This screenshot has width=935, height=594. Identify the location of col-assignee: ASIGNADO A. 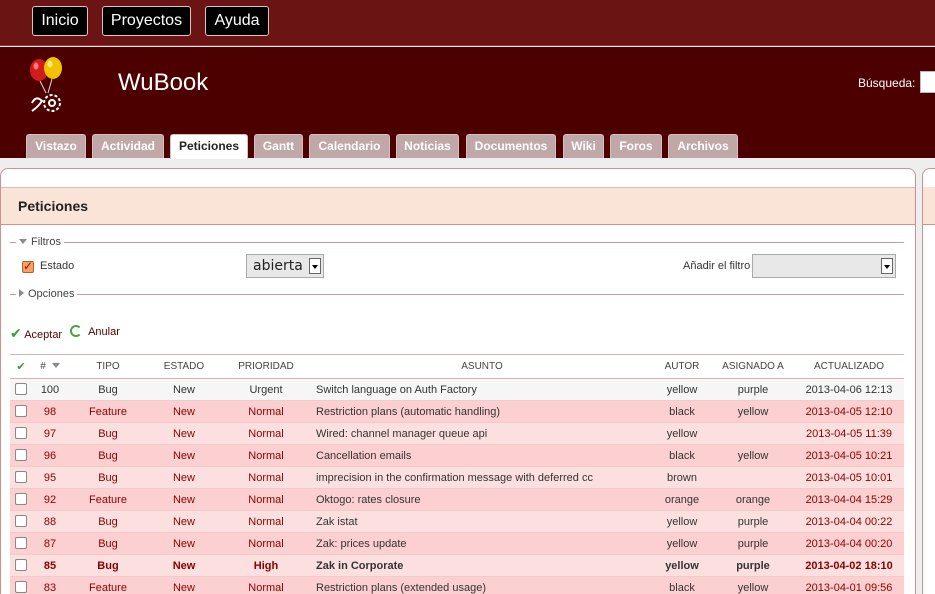
(753, 366).